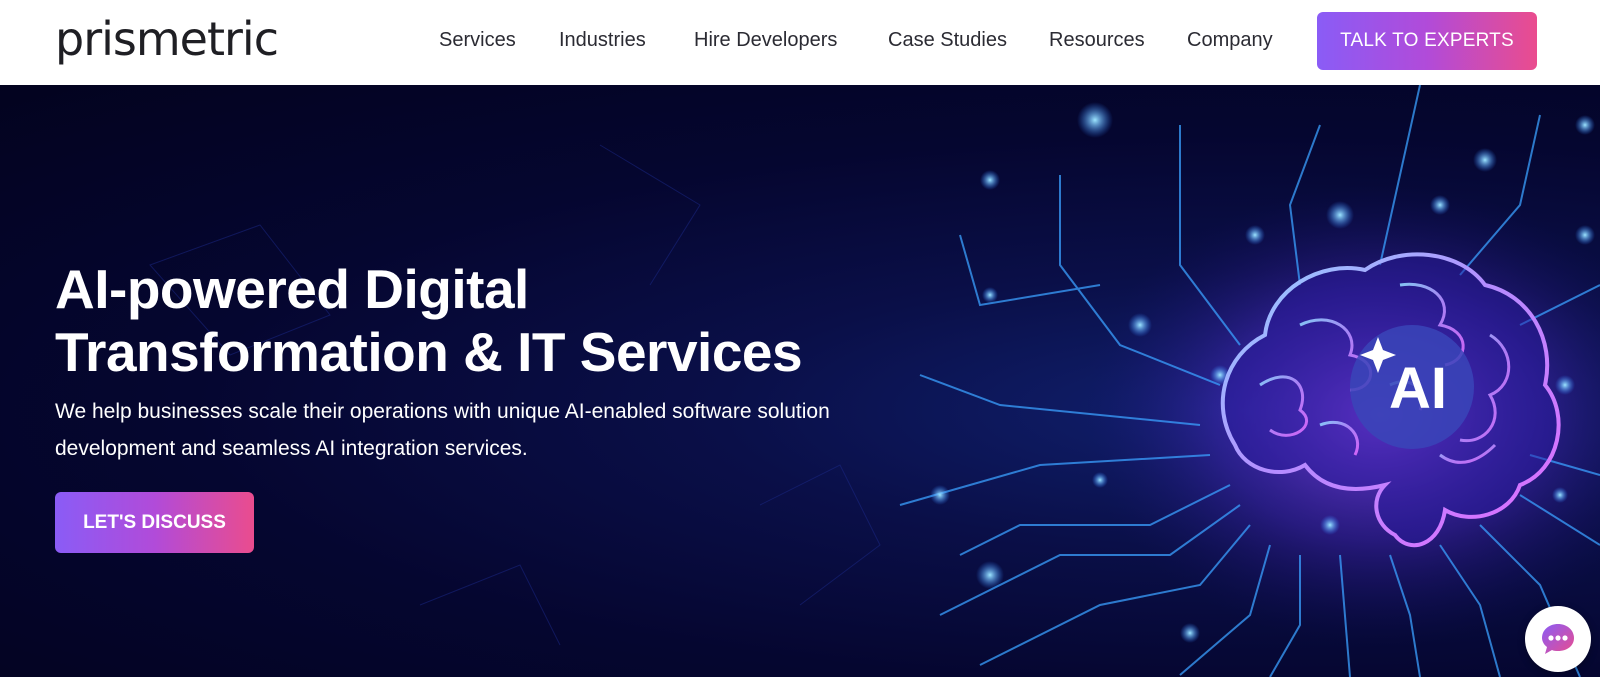  Describe the element at coordinates (947, 40) in the screenshot. I see `nav-item-case-studies: Case Studies` at that location.